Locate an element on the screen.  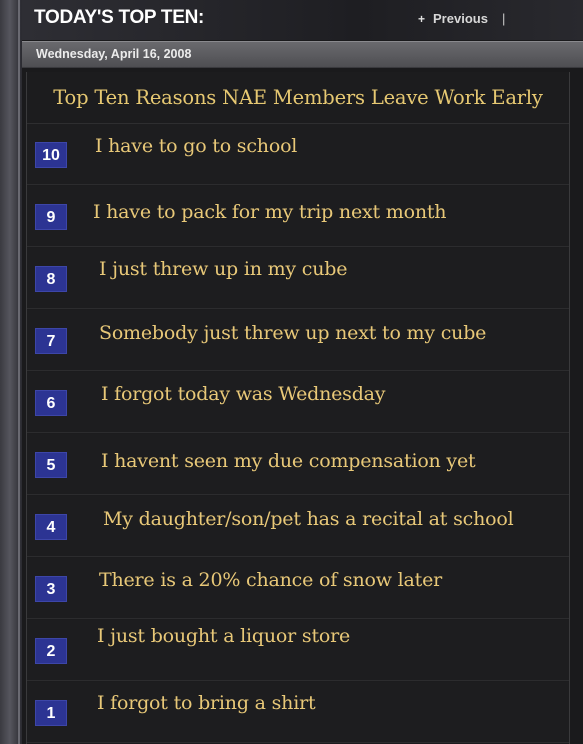
top-ten-header: TODAY'S TOP TEN: + Previous | is located at coordinates (302, 20).